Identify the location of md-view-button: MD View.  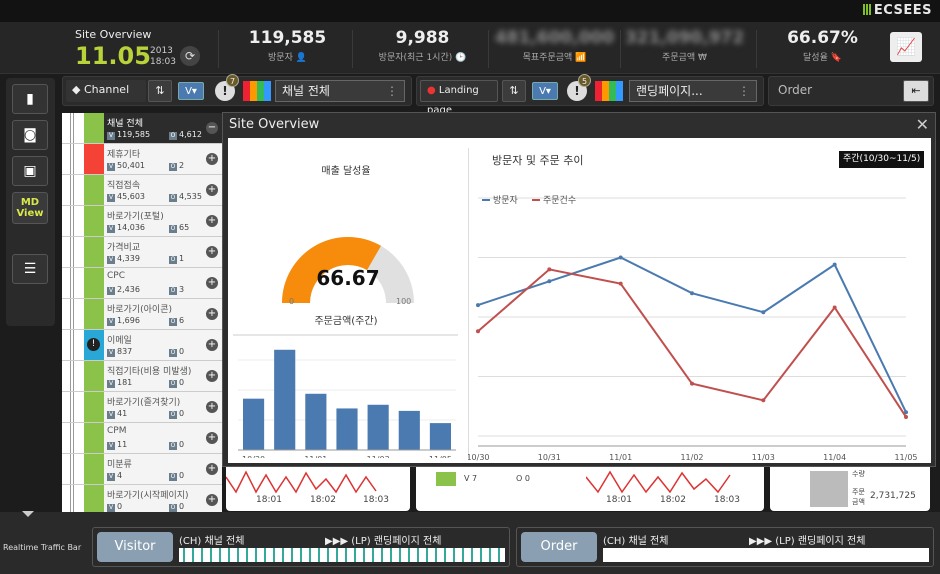
(30, 208).